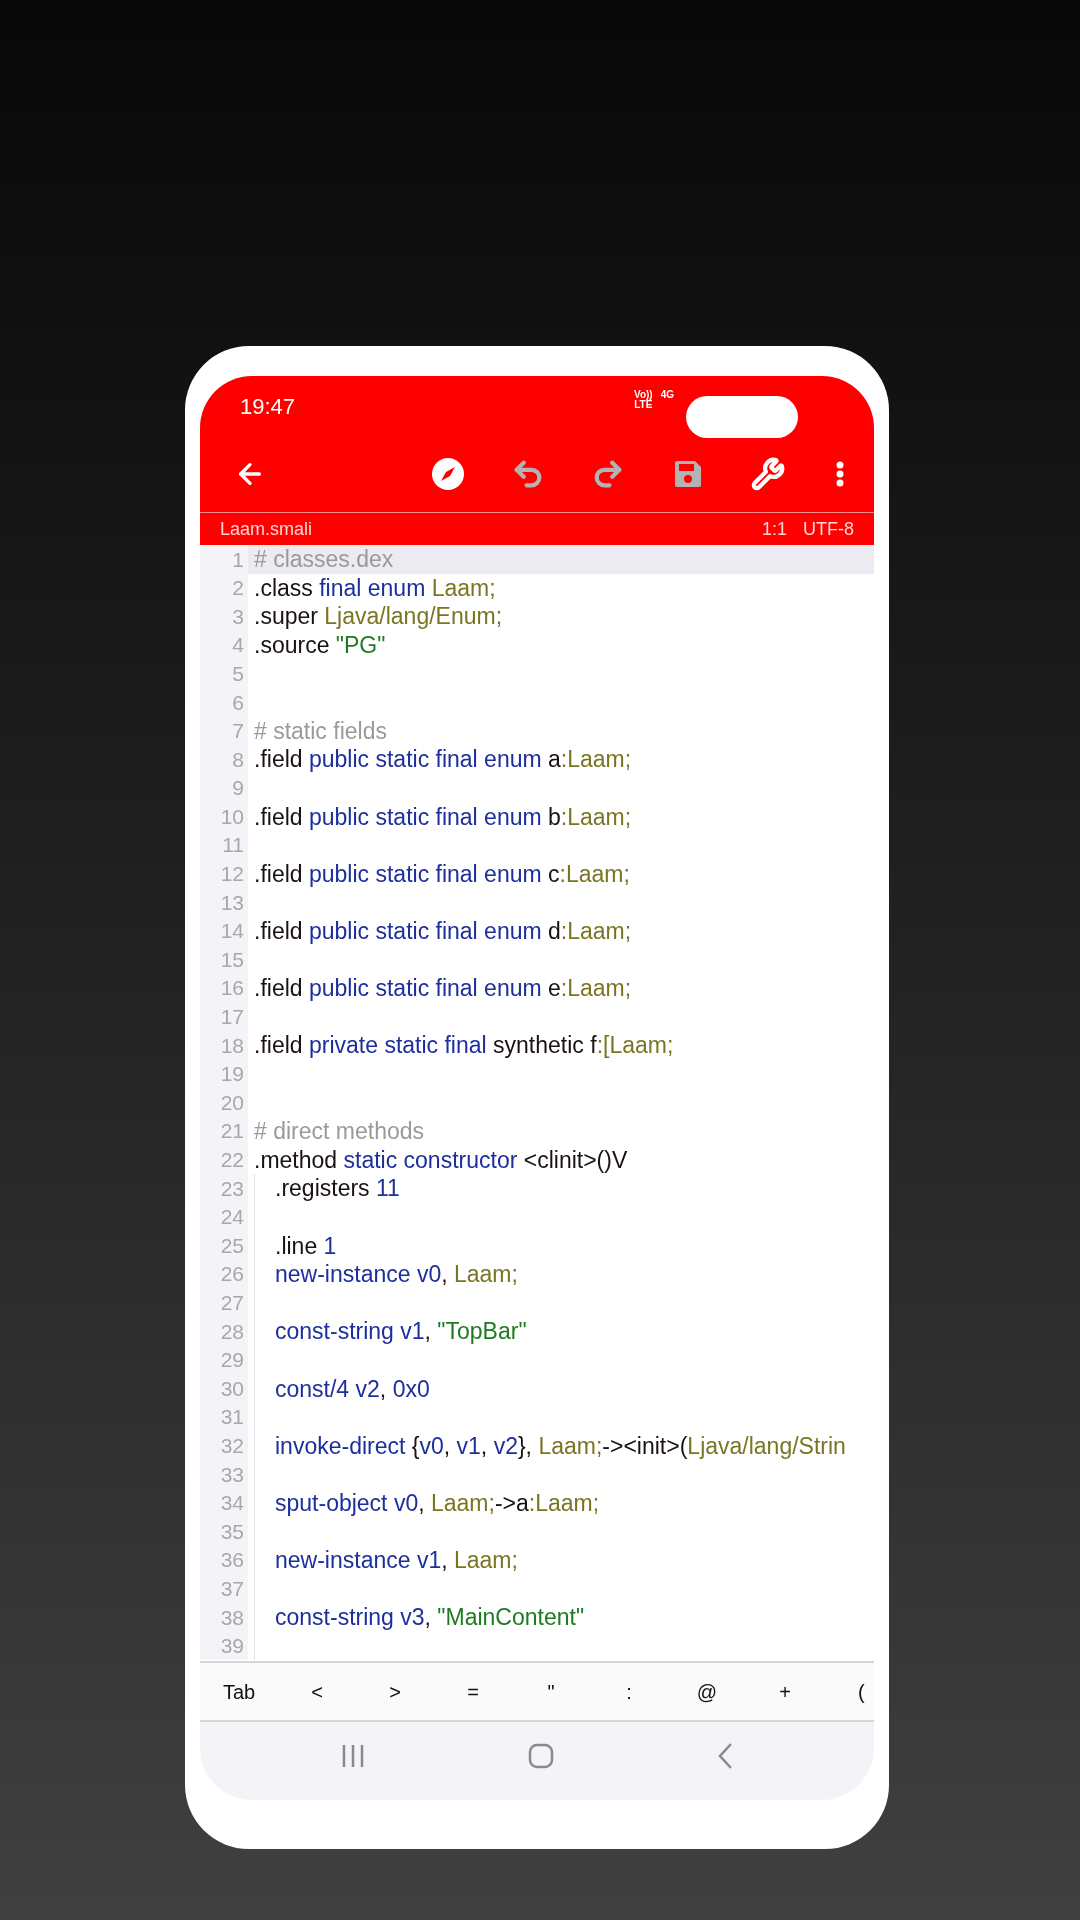  Describe the element at coordinates (688, 474) in the screenshot. I see `save-icon` at that location.